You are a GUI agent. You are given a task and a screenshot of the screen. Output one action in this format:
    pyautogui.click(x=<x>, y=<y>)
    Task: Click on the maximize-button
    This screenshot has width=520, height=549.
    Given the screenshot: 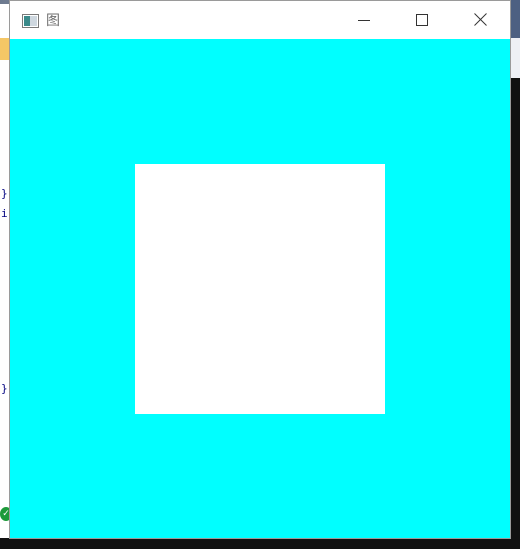 What is the action you would take?
    pyautogui.click(x=422, y=20)
    